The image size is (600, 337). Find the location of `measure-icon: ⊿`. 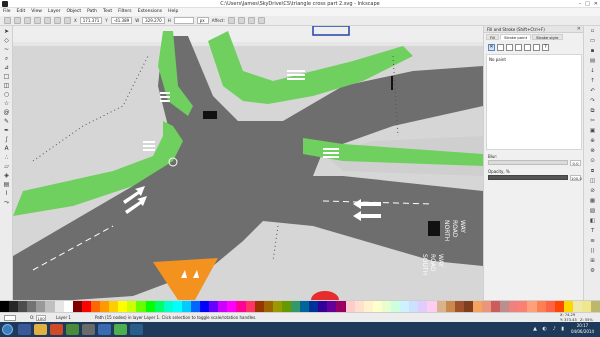

measure-icon: ⊿ is located at coordinates (6, 67).